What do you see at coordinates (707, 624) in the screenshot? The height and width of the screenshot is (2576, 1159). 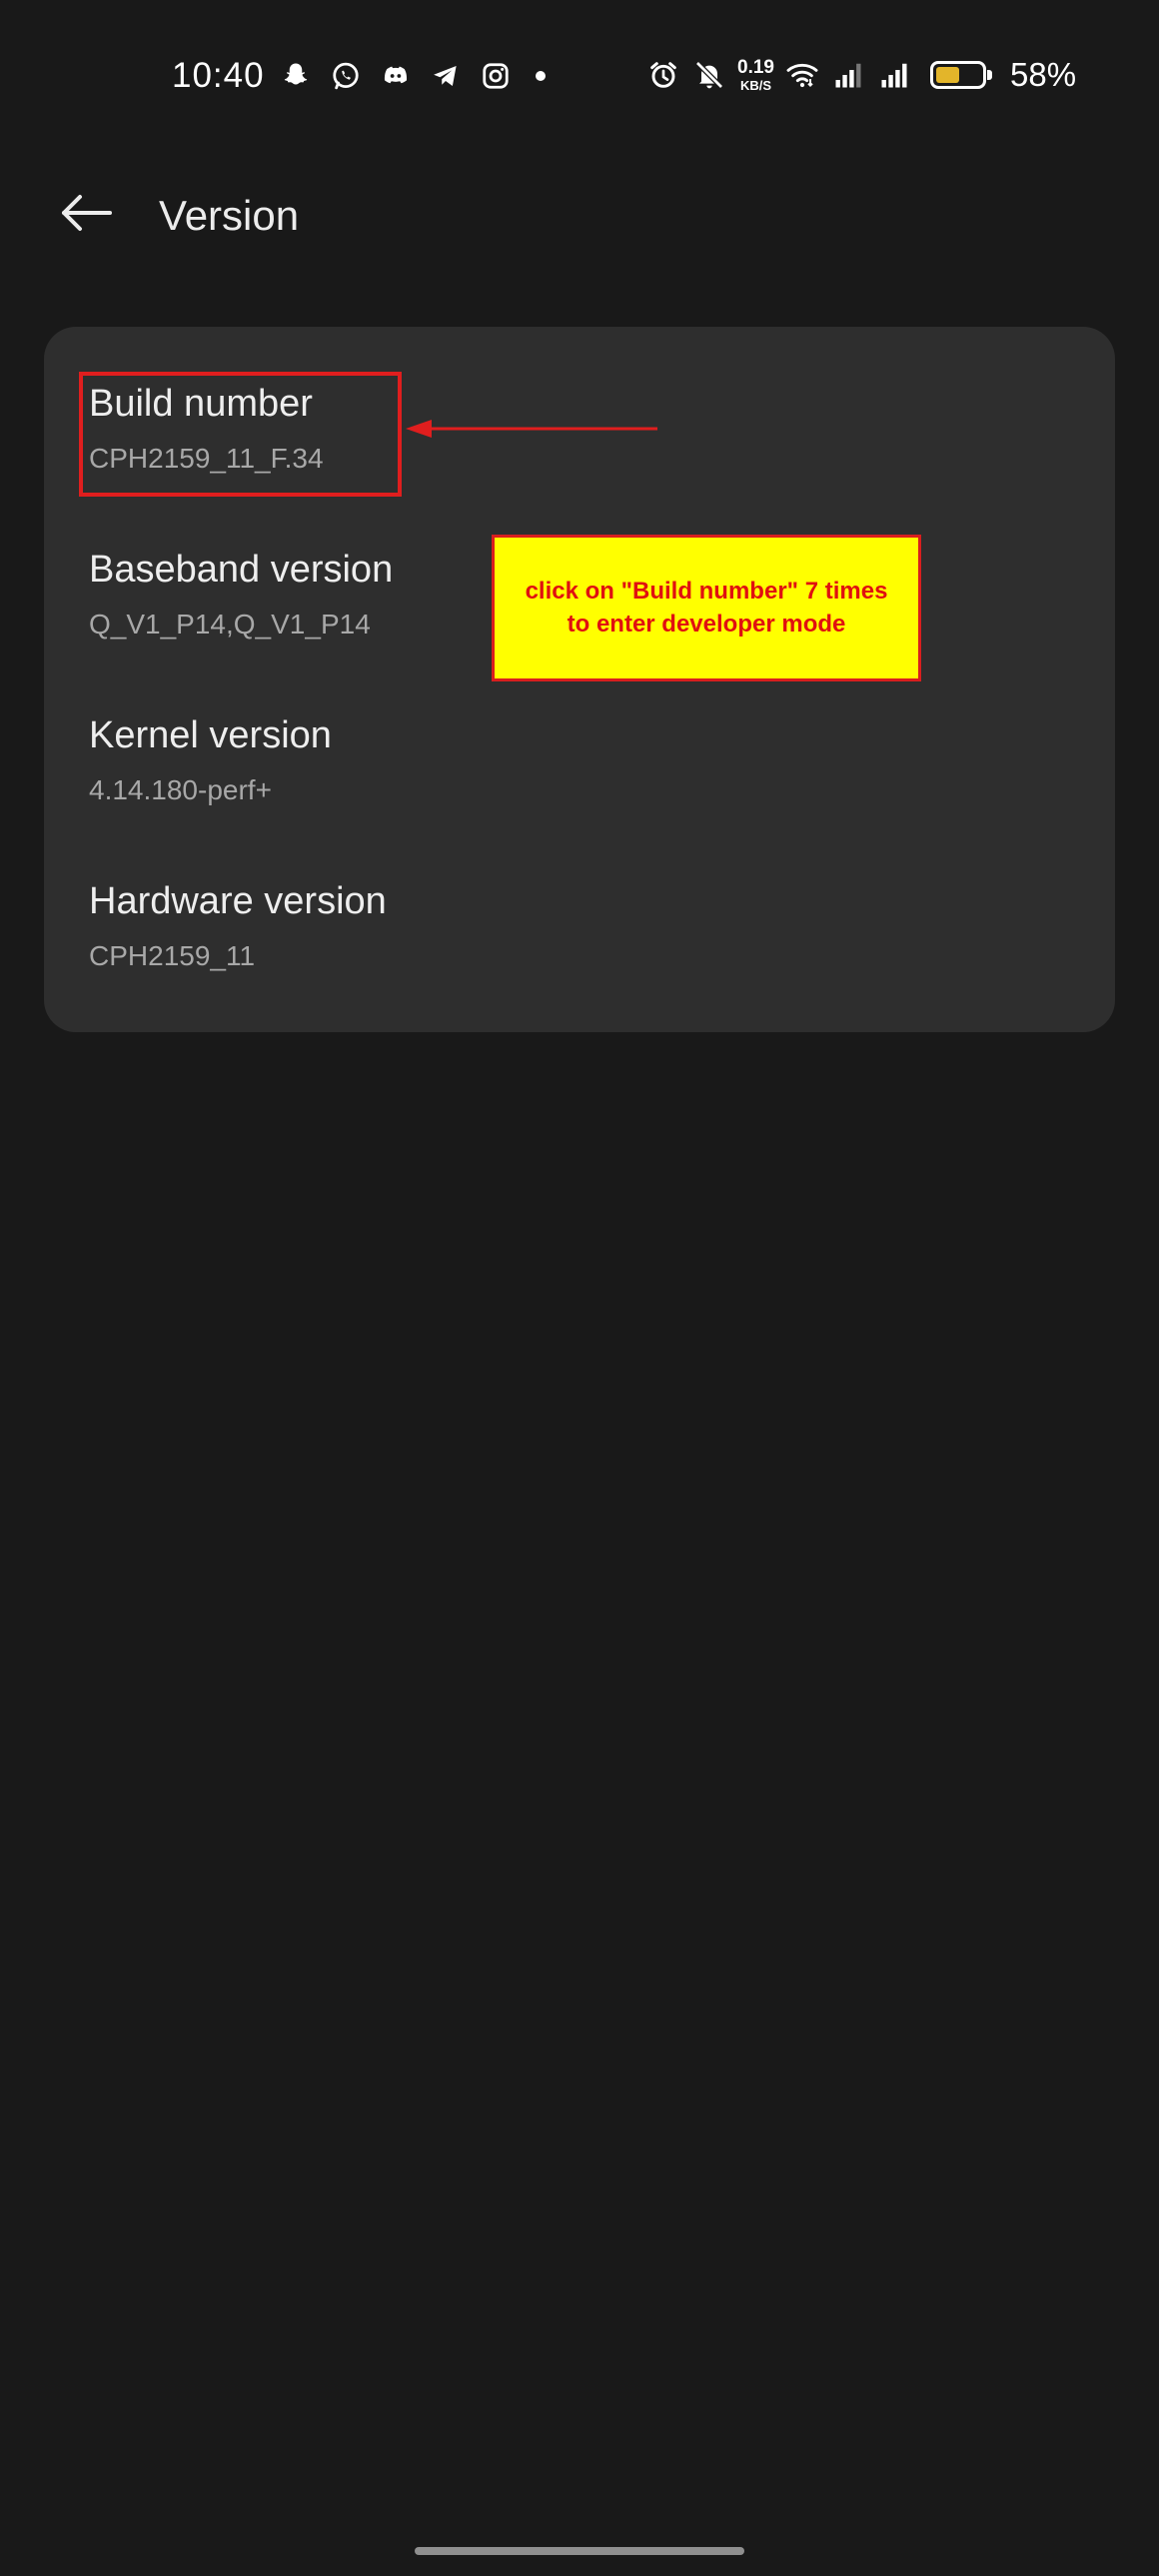 I see `annotation-line-2: to enter developer mode` at bounding box center [707, 624].